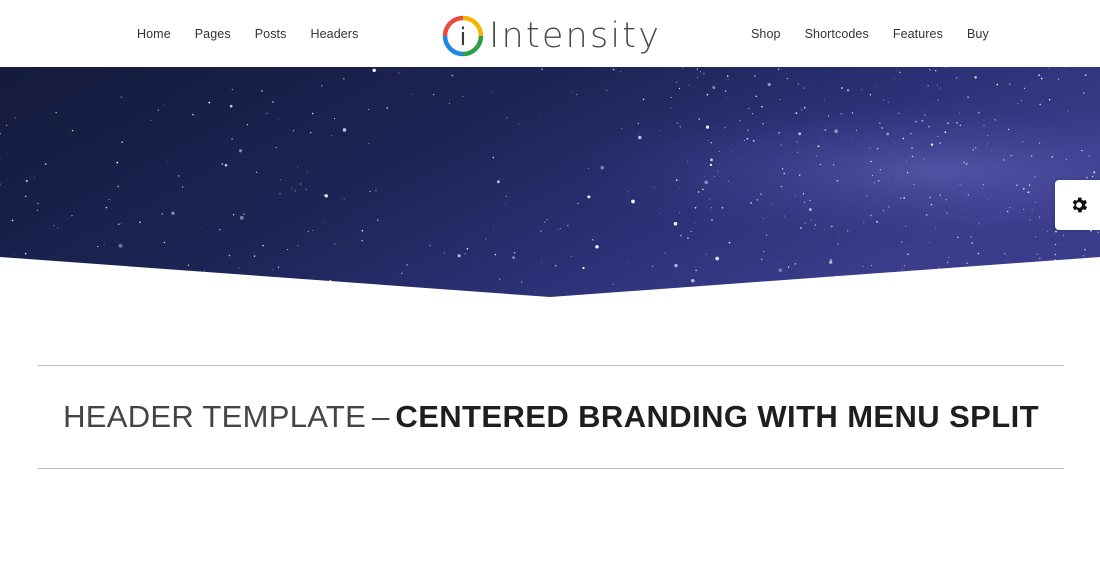 Image resolution: width=1100 pixels, height=587 pixels. Describe the element at coordinates (463, 37) in the screenshot. I see `logo-letter: i` at that location.